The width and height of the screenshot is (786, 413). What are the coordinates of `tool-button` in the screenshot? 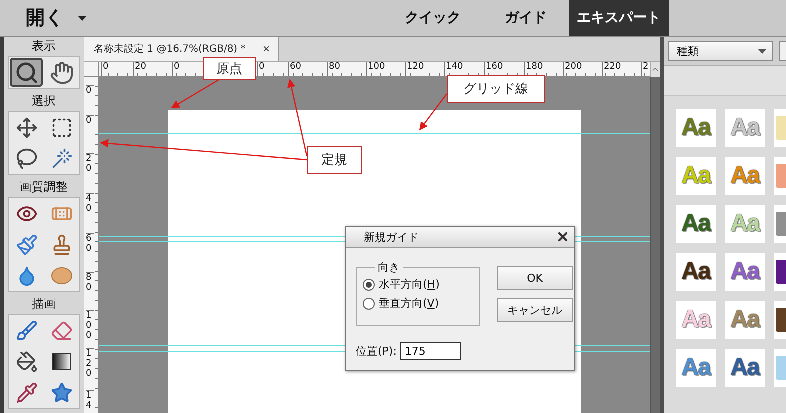 It's located at (26, 72).